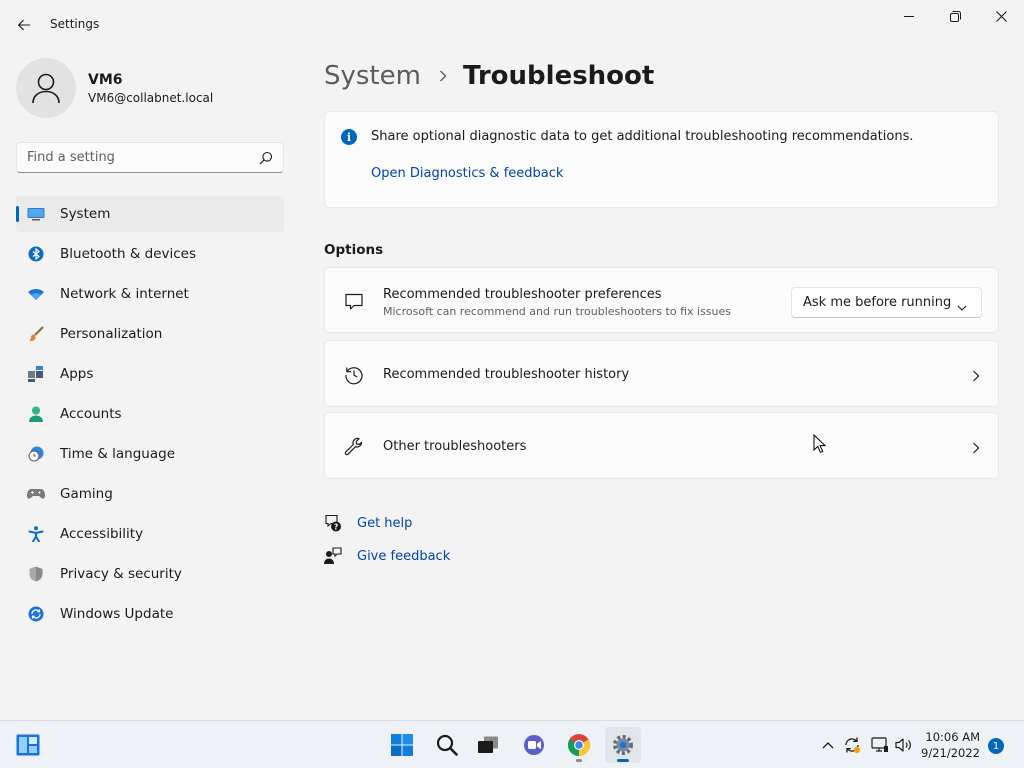 The width and height of the screenshot is (1024, 768). I want to click on sidebar-item-time-language: Time & language, so click(150, 454).